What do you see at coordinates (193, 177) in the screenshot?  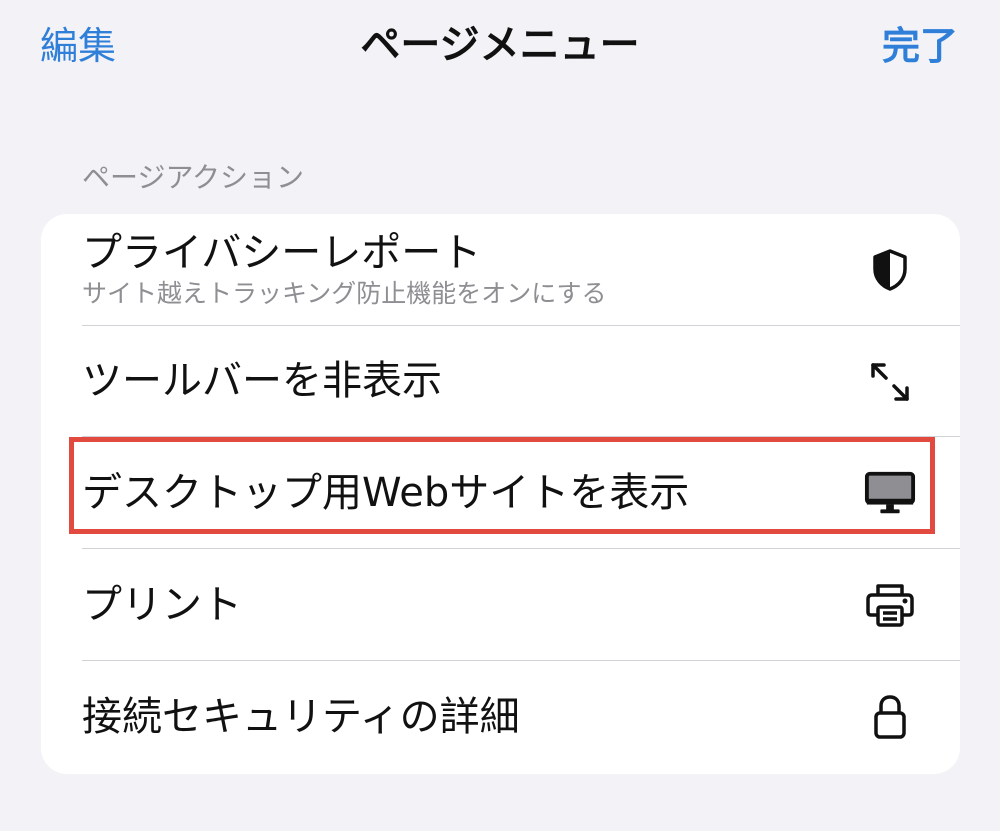 I see `section-header: ページアクション` at bounding box center [193, 177].